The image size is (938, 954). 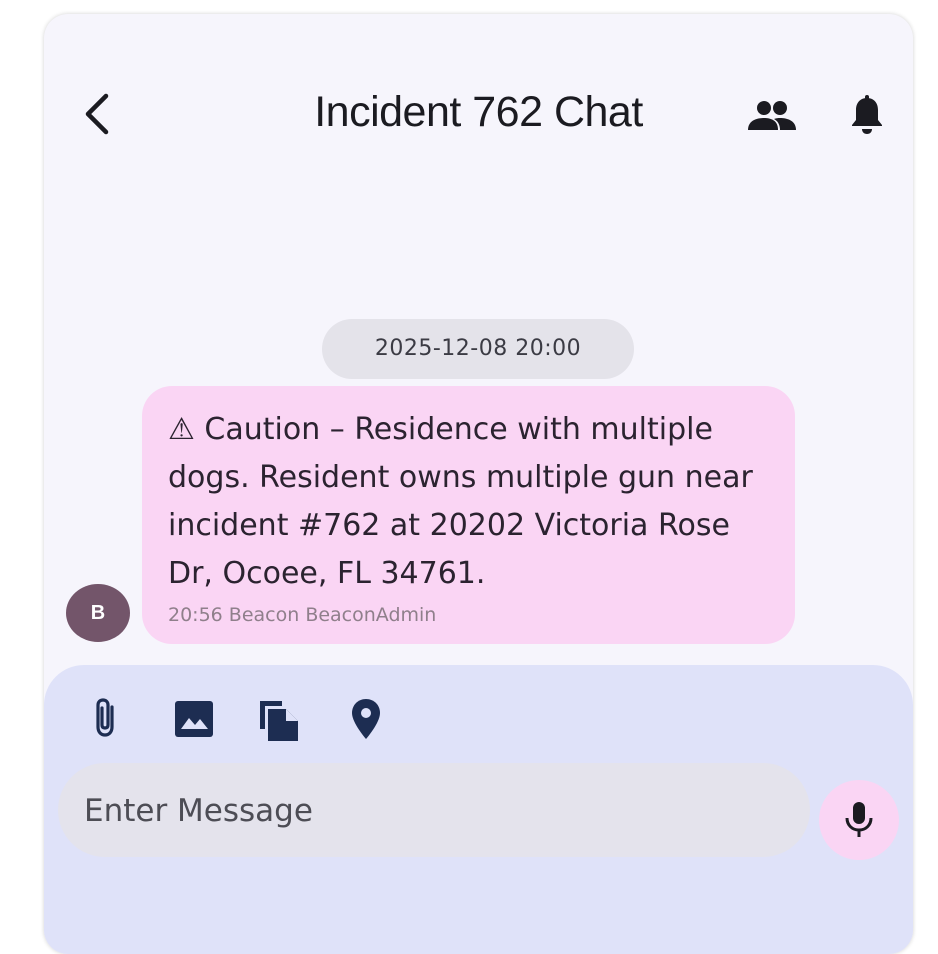 I want to click on notifications-button, so click(x=867, y=115).